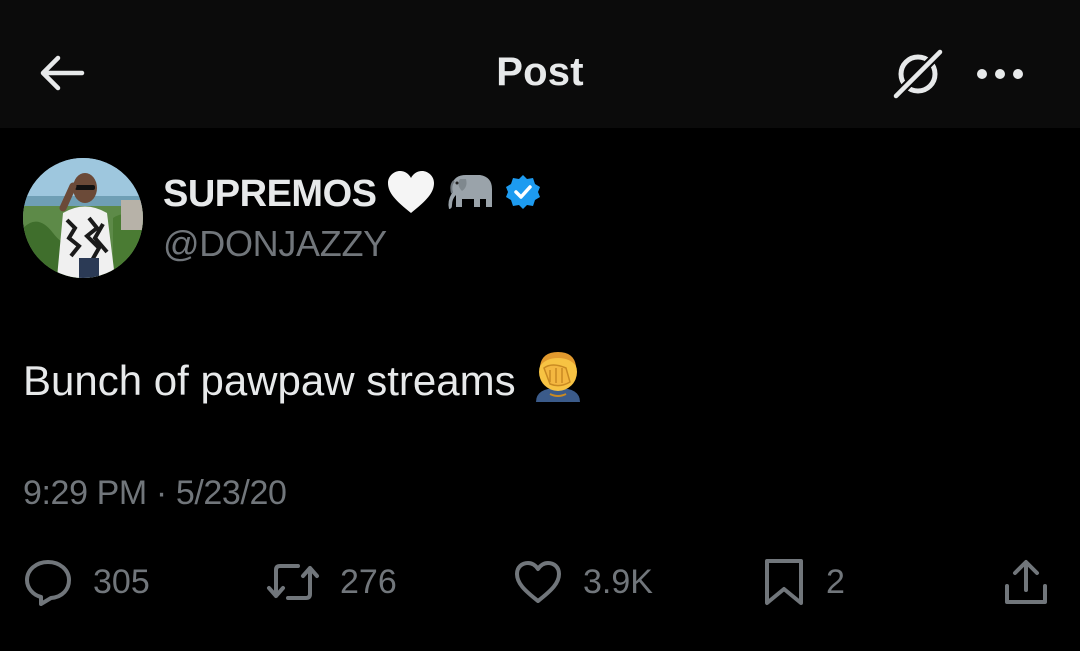  I want to click on like-count: 3.9K, so click(618, 581).